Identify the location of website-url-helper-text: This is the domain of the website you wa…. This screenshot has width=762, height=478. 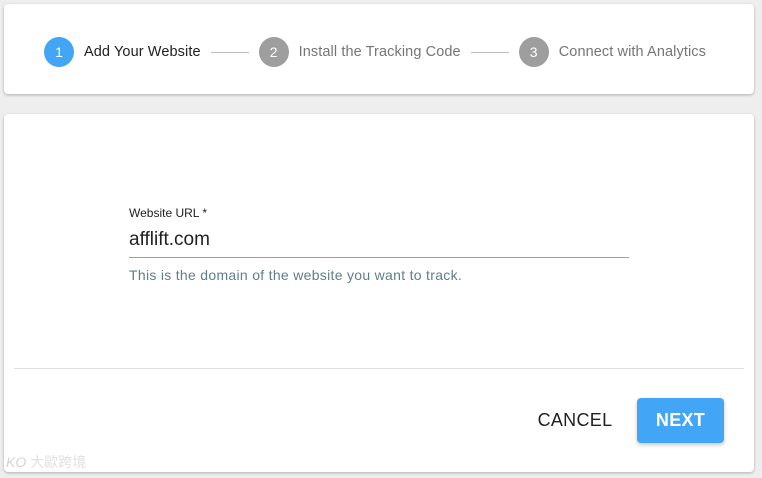
(296, 275).